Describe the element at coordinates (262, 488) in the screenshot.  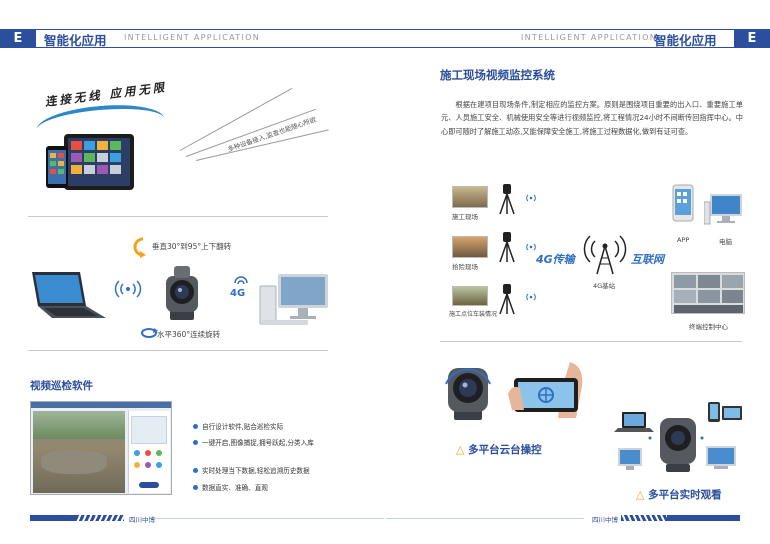
I see `bullet-item-4: 数据直实、准确、直观` at that location.